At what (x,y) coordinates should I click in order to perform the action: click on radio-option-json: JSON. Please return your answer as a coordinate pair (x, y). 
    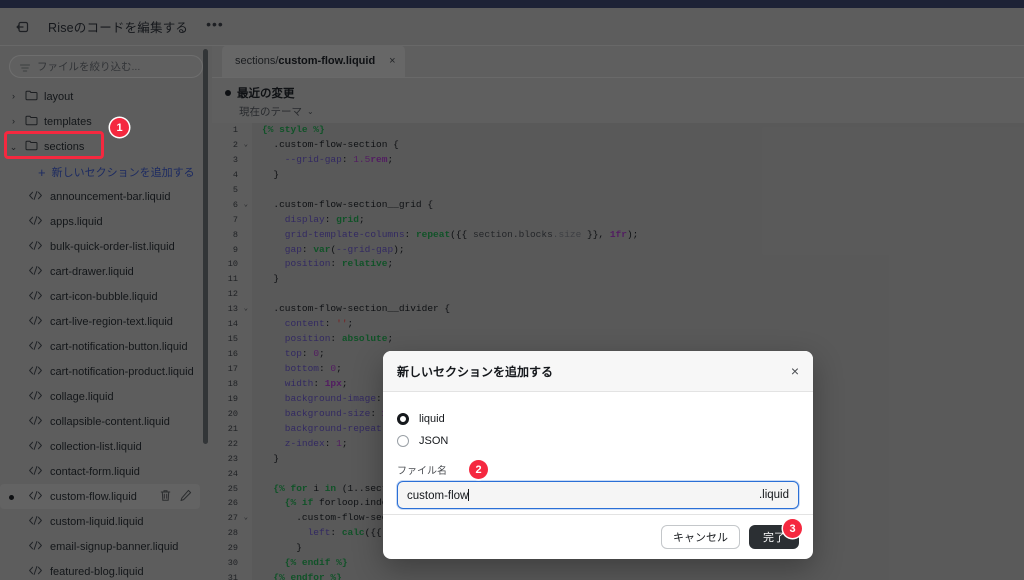
    Looking at the image, I should click on (598, 441).